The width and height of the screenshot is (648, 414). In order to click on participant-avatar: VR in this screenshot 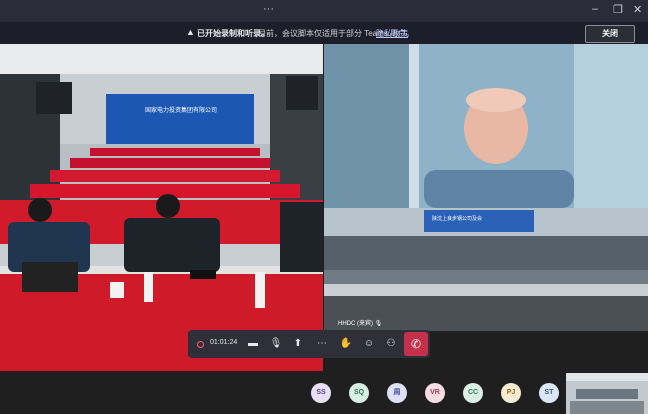, I will do `click(435, 393)`.